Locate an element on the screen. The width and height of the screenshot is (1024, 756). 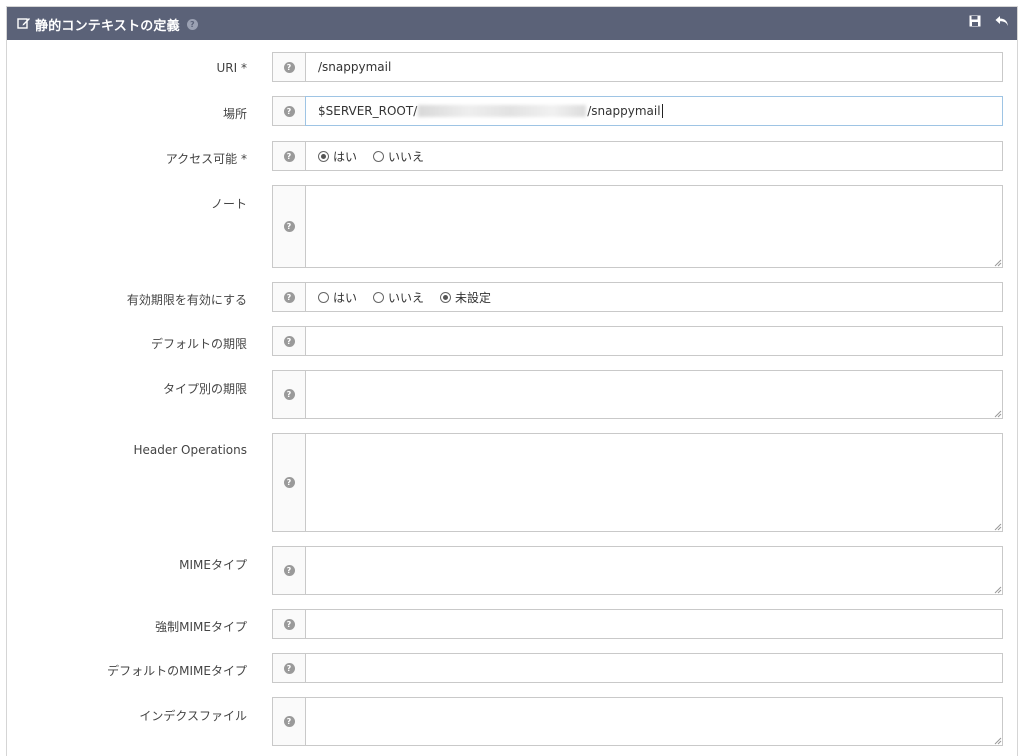
mime-type-row: MIMEタイプ ? is located at coordinates (512, 570).